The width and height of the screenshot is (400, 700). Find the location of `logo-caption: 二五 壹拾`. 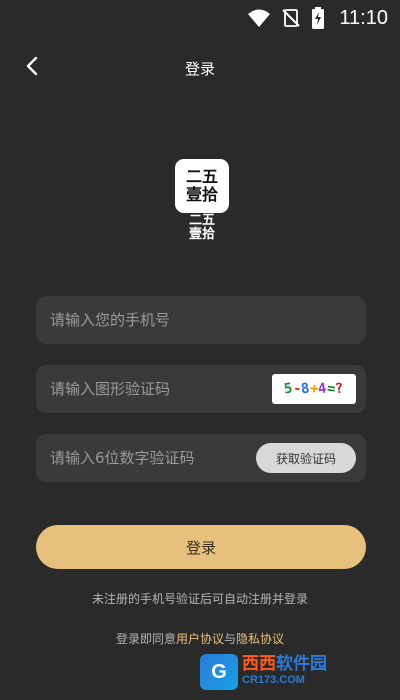

logo-caption: 二五 壹拾 is located at coordinates (202, 228).